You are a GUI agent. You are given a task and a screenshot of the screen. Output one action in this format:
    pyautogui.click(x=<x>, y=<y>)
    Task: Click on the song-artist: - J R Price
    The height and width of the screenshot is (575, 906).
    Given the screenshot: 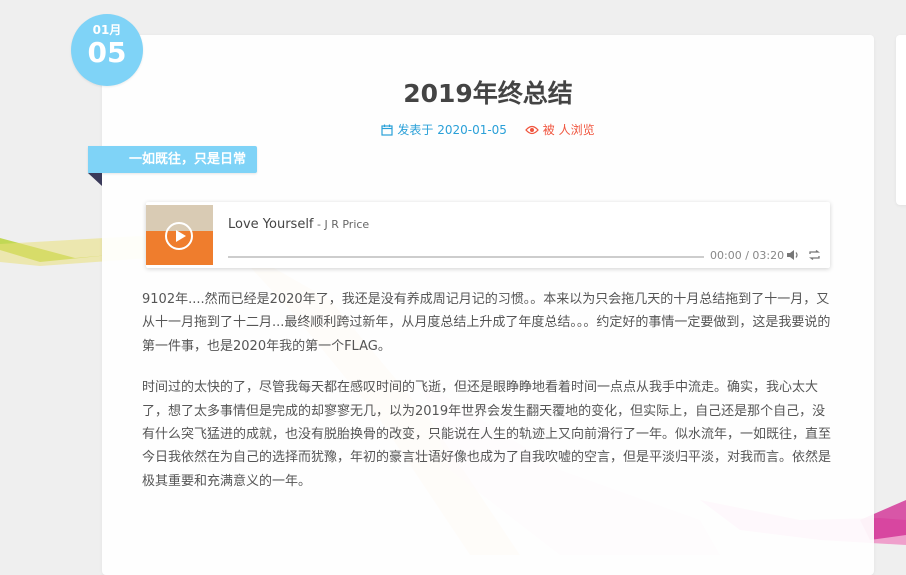 What is the action you would take?
    pyautogui.click(x=341, y=224)
    